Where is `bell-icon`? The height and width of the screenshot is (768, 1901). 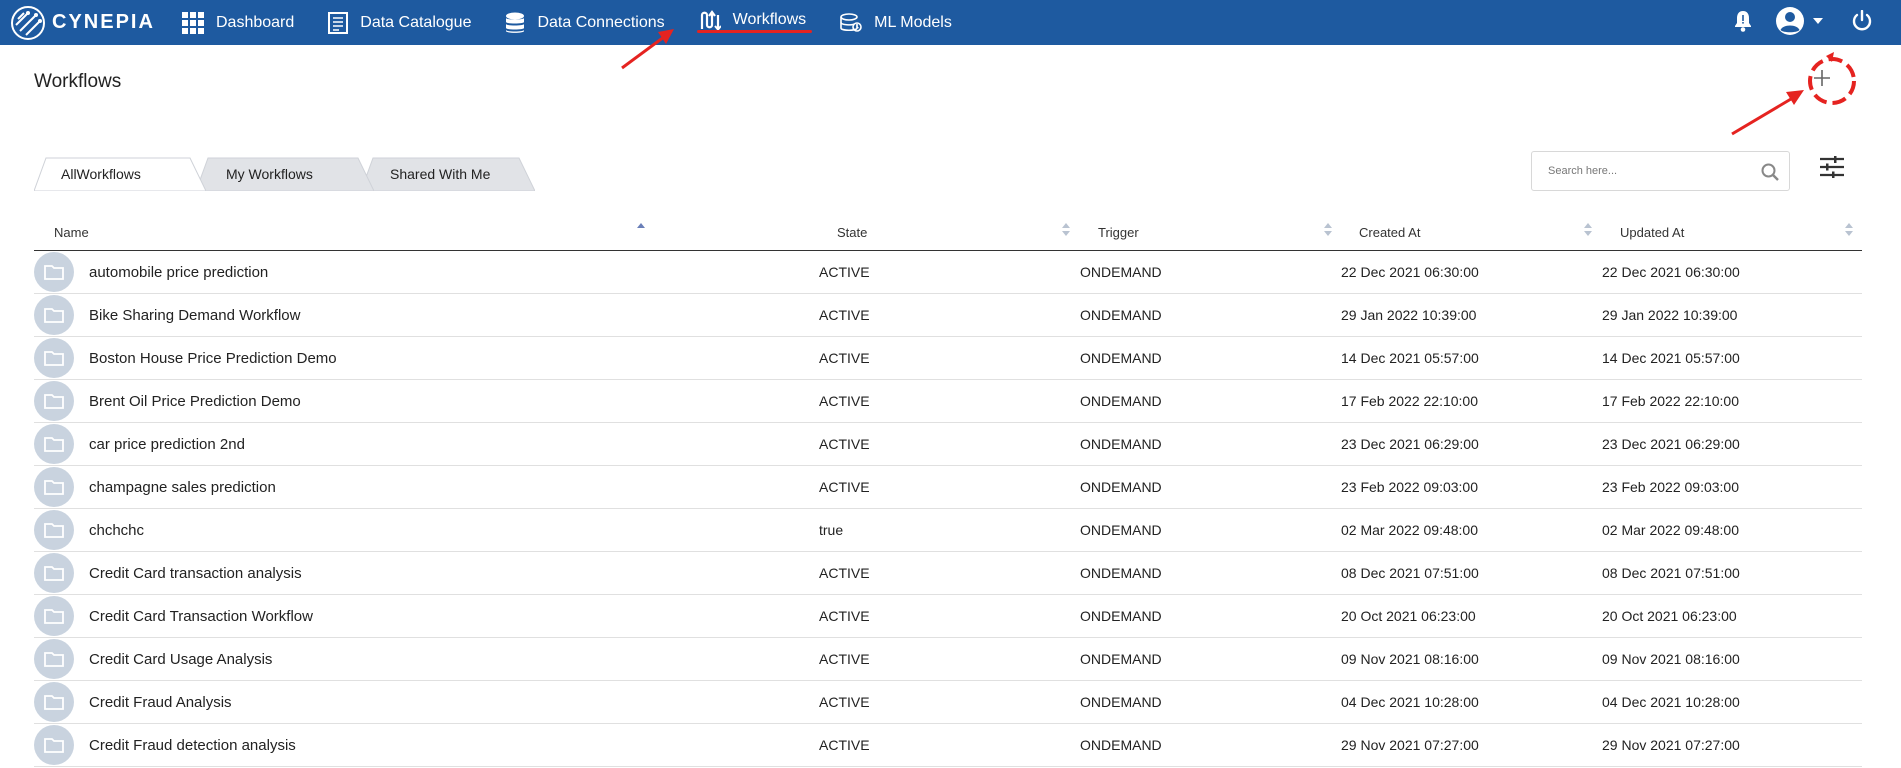
bell-icon is located at coordinates (1743, 21).